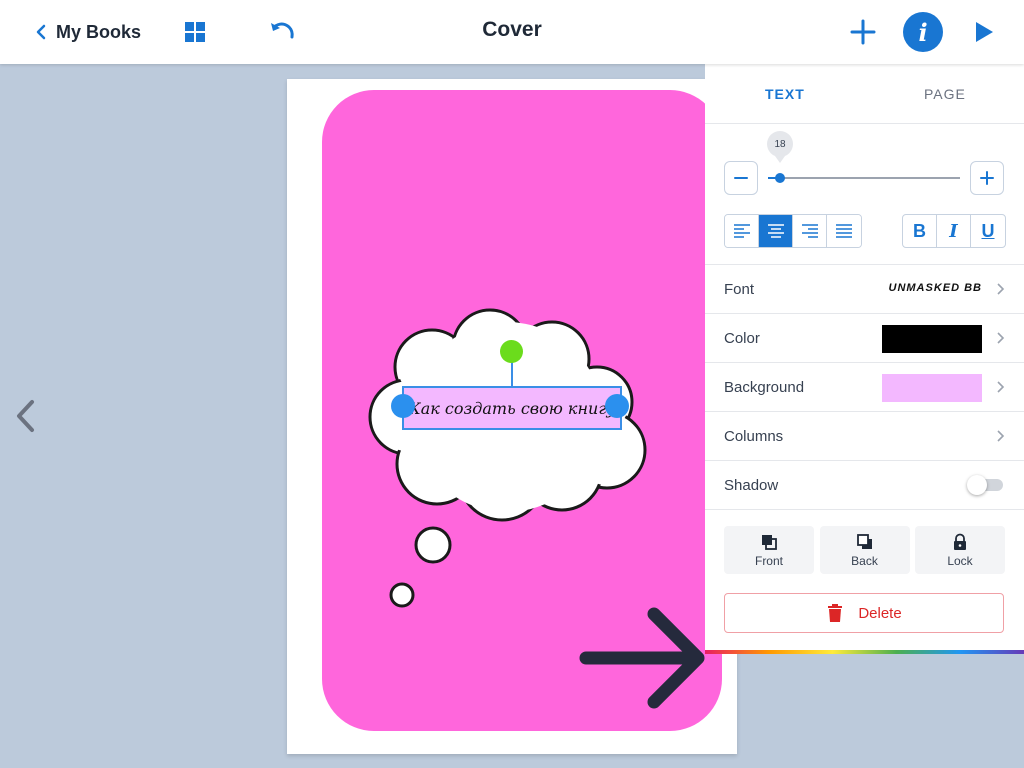 Image resolution: width=1024 pixels, height=768 pixels. What do you see at coordinates (863, 32) in the screenshot?
I see `plus-icon` at bounding box center [863, 32].